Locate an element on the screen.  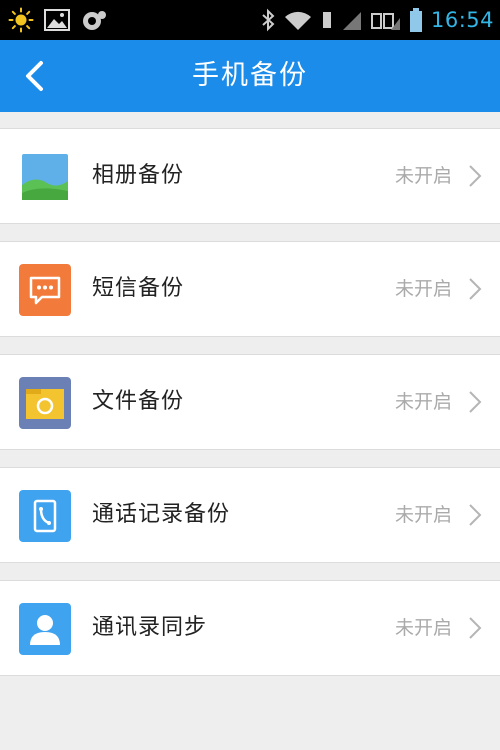
list-item-sms-backup: 短信备份 未开启 is located at coordinates (250, 289).